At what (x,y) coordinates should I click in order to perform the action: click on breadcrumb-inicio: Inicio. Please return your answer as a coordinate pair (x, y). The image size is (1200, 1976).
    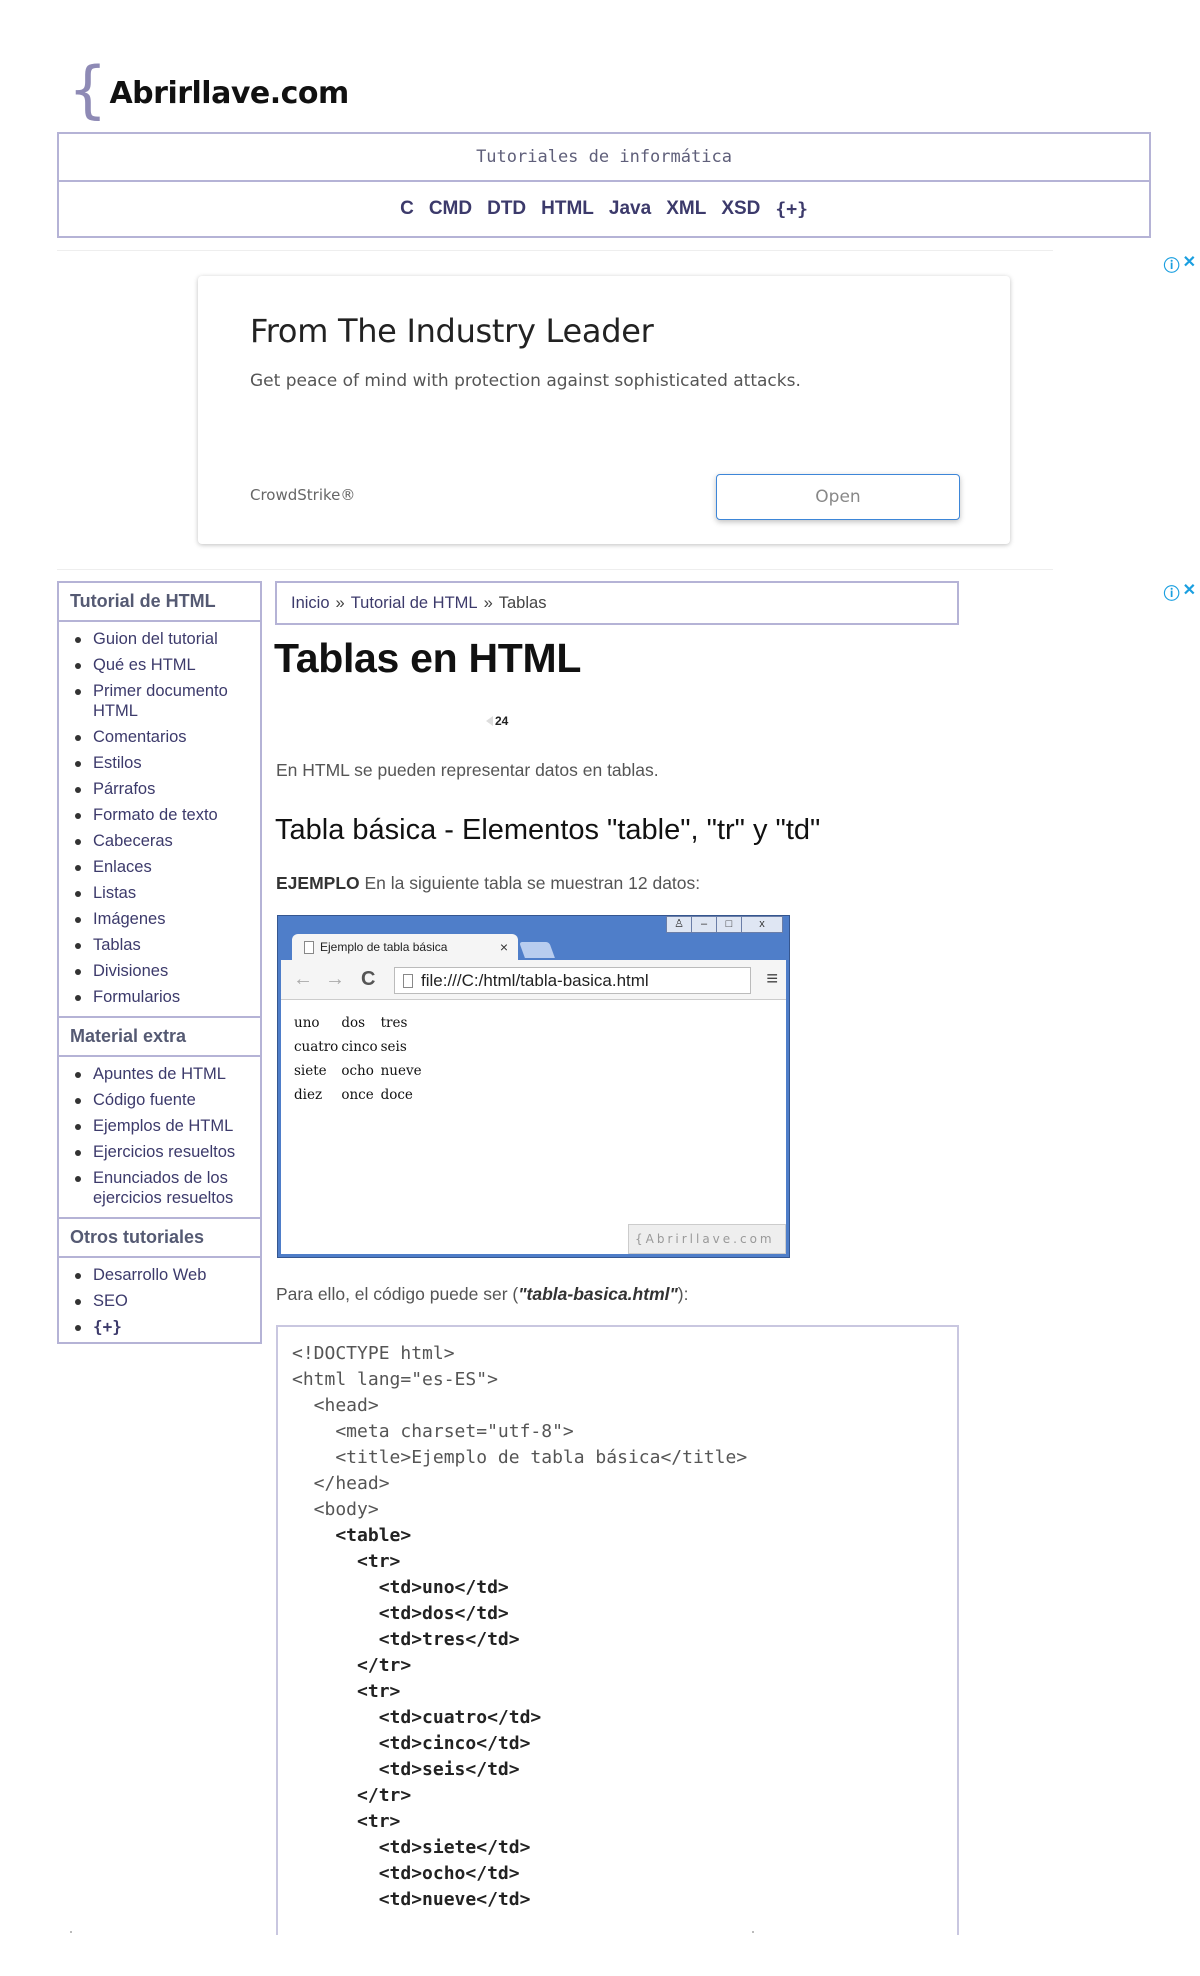
    Looking at the image, I should click on (310, 603).